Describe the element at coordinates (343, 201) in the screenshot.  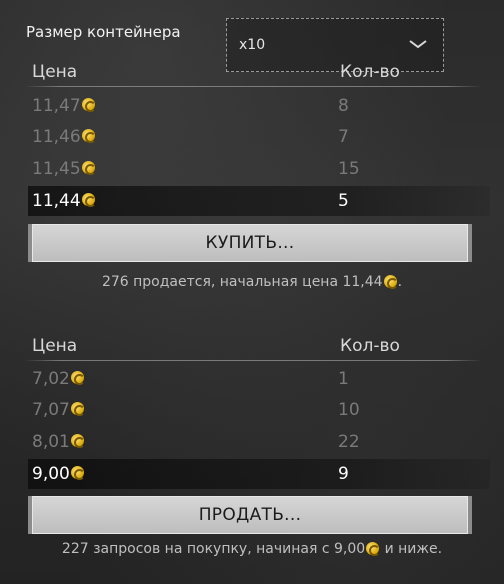
I see `buy-order-qty: 5` at that location.